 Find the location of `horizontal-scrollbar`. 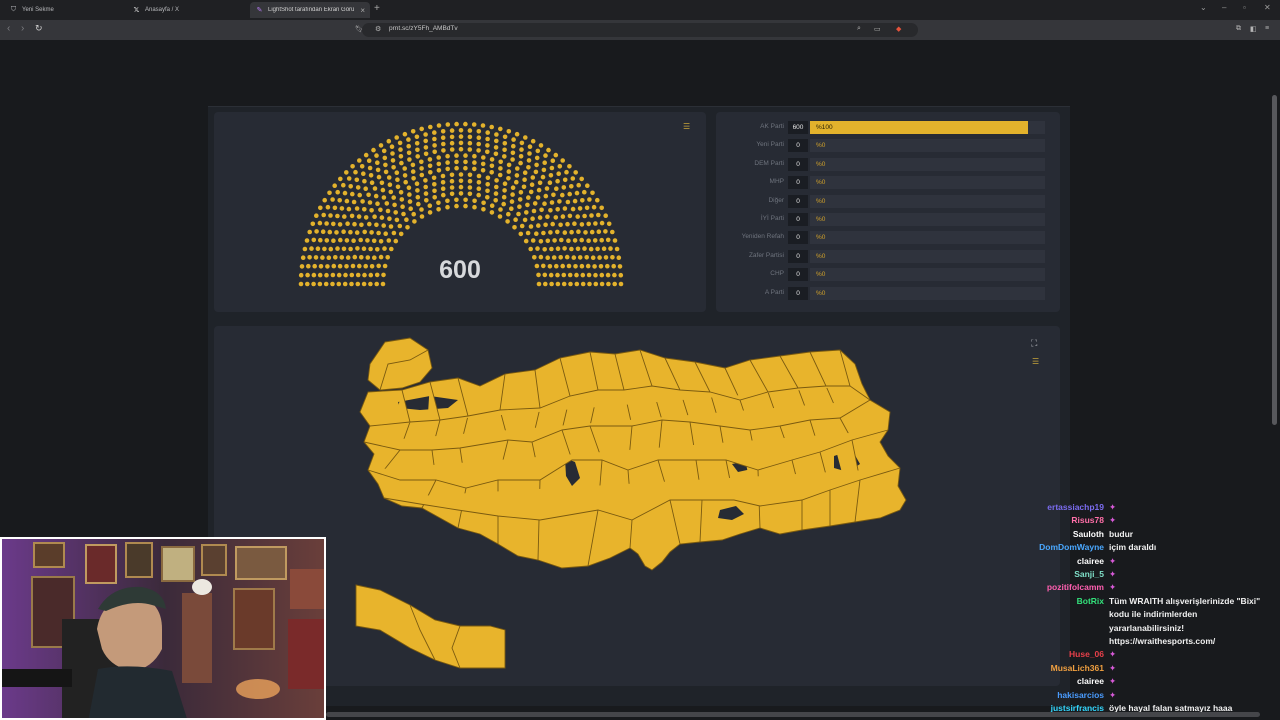

horizontal-scrollbar is located at coordinates (793, 714).